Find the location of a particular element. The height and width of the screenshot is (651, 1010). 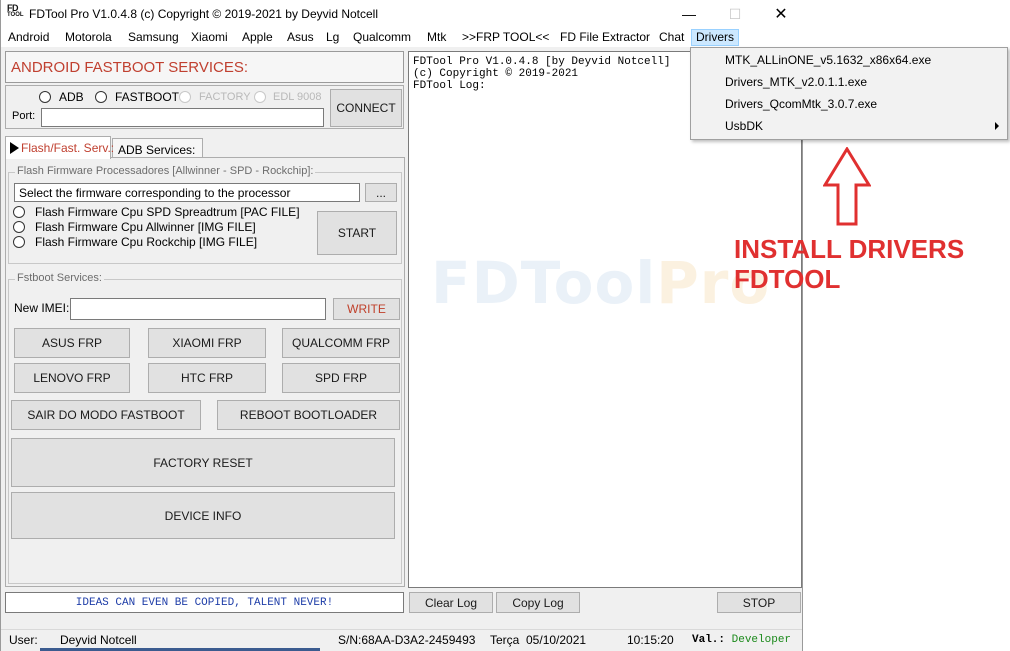

reboot-bootloader-button: REBOOT BOOTLOADER is located at coordinates (308, 415).